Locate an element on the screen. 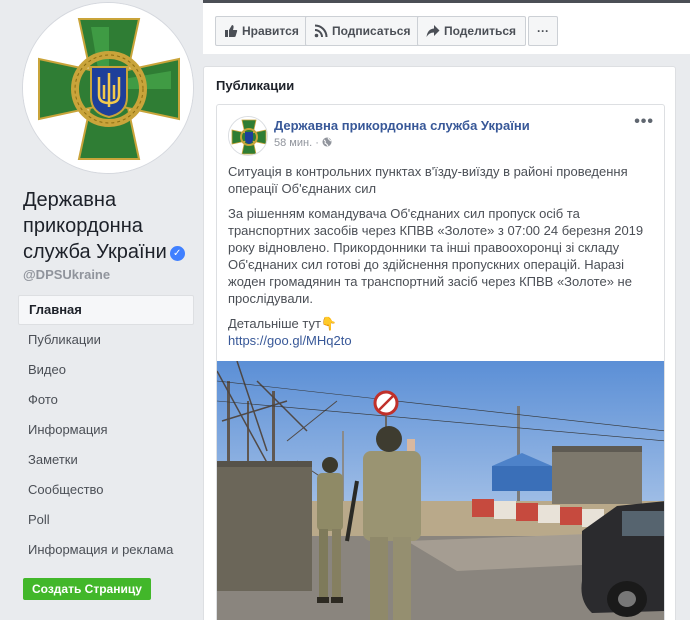 This screenshot has width=690, height=620. page-title-text: Державна прикордонна служба України is located at coordinates (95, 226).